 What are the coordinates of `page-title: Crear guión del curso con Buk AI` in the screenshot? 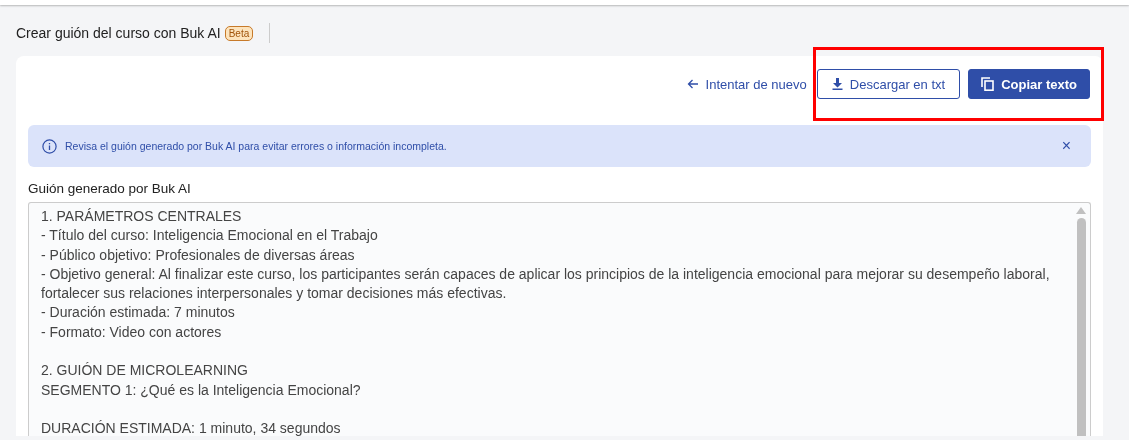 It's located at (118, 33).